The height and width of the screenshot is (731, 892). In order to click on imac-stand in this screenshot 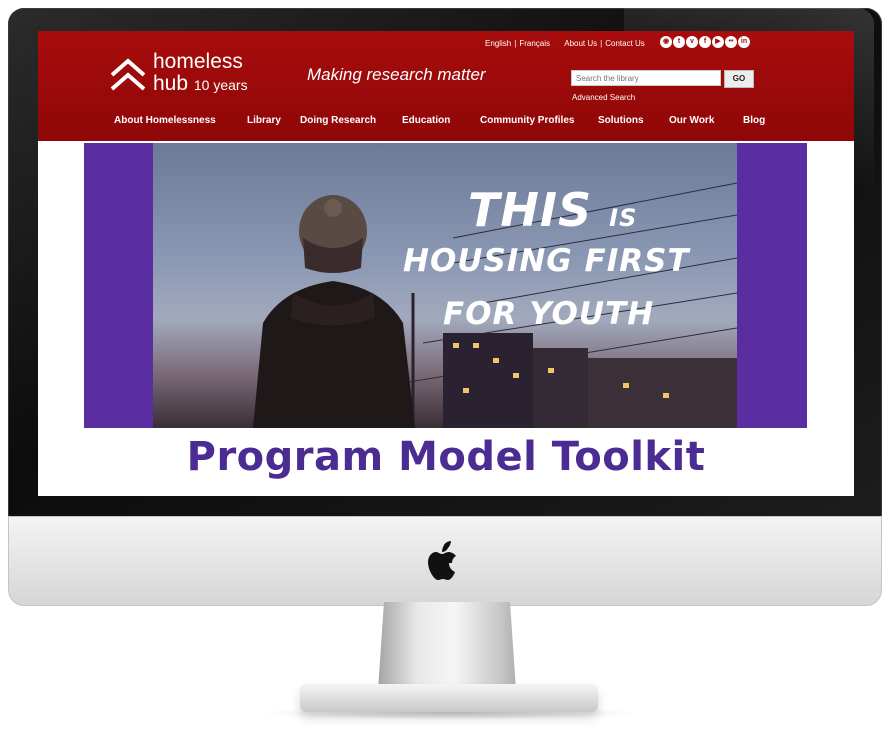, I will do `click(447, 646)`.